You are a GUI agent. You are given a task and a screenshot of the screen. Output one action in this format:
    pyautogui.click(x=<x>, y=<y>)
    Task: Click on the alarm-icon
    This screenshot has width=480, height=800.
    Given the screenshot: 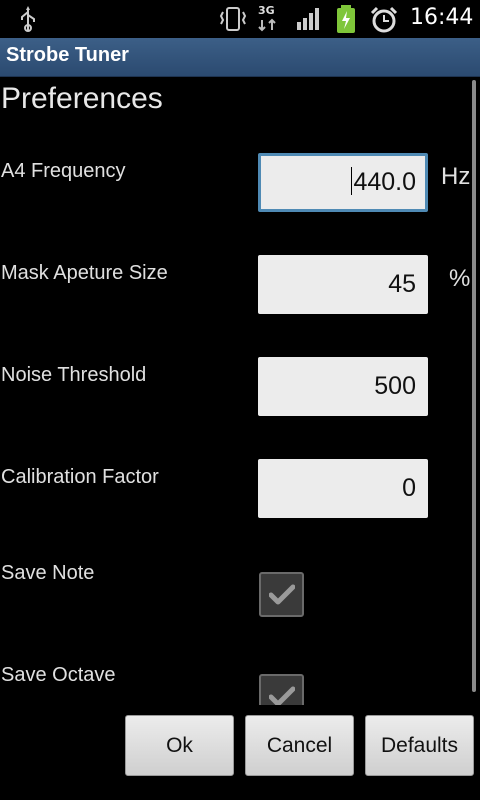 What is the action you would take?
    pyautogui.click(x=384, y=19)
    